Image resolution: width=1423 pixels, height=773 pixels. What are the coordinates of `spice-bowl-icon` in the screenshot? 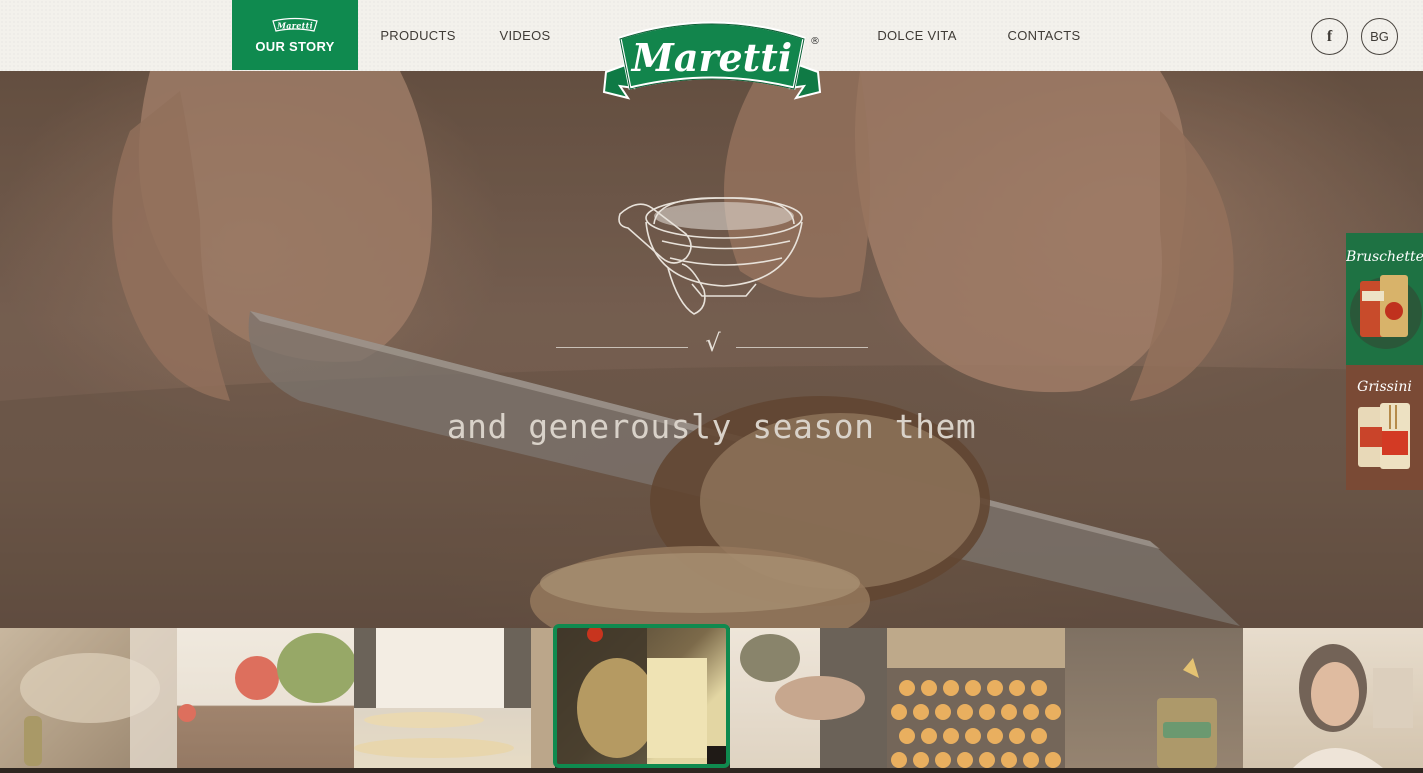 It's located at (710, 256).